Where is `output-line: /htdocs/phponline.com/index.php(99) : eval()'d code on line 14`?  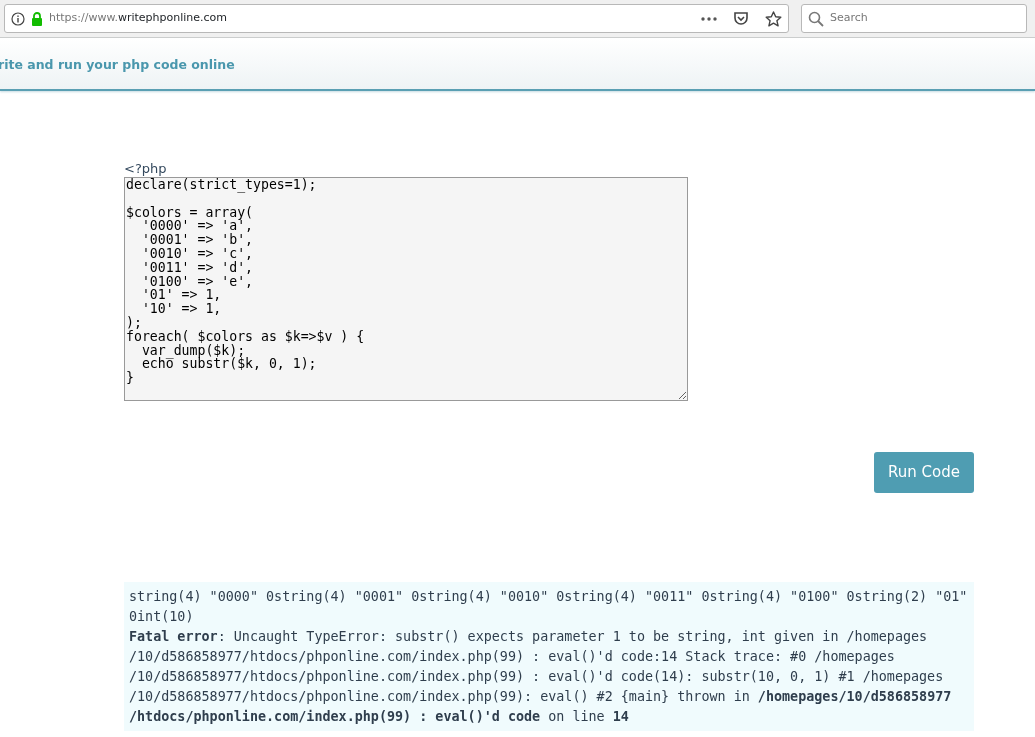
output-line: /htdocs/phponline.com/index.php(99) : eval()'d code on line 14 is located at coordinates (379, 717).